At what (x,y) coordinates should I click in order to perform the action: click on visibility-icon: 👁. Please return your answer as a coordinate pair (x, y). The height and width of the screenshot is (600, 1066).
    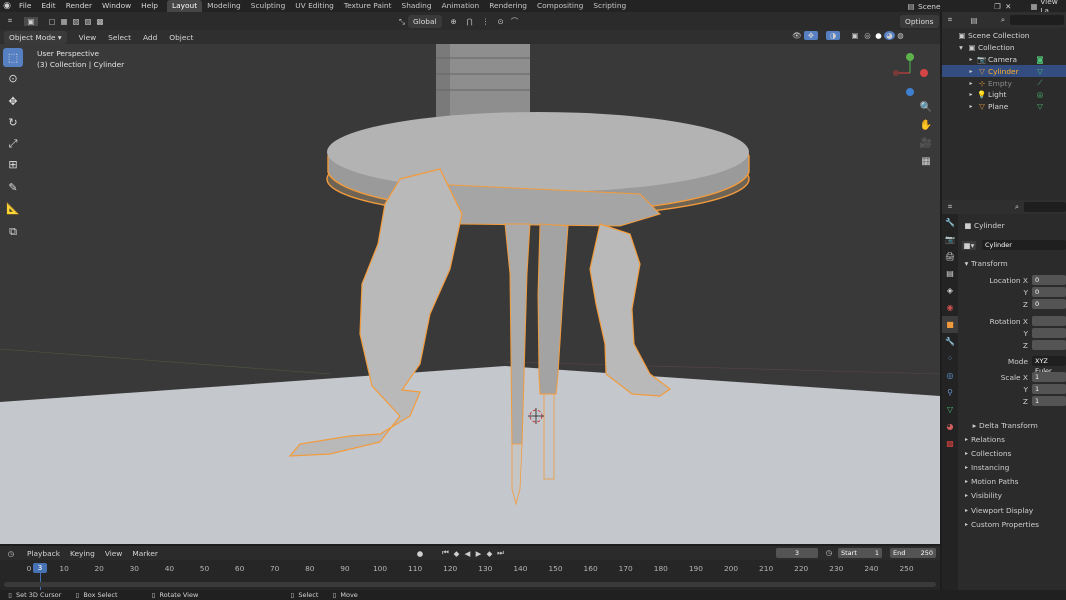
    Looking at the image, I should click on (797, 35).